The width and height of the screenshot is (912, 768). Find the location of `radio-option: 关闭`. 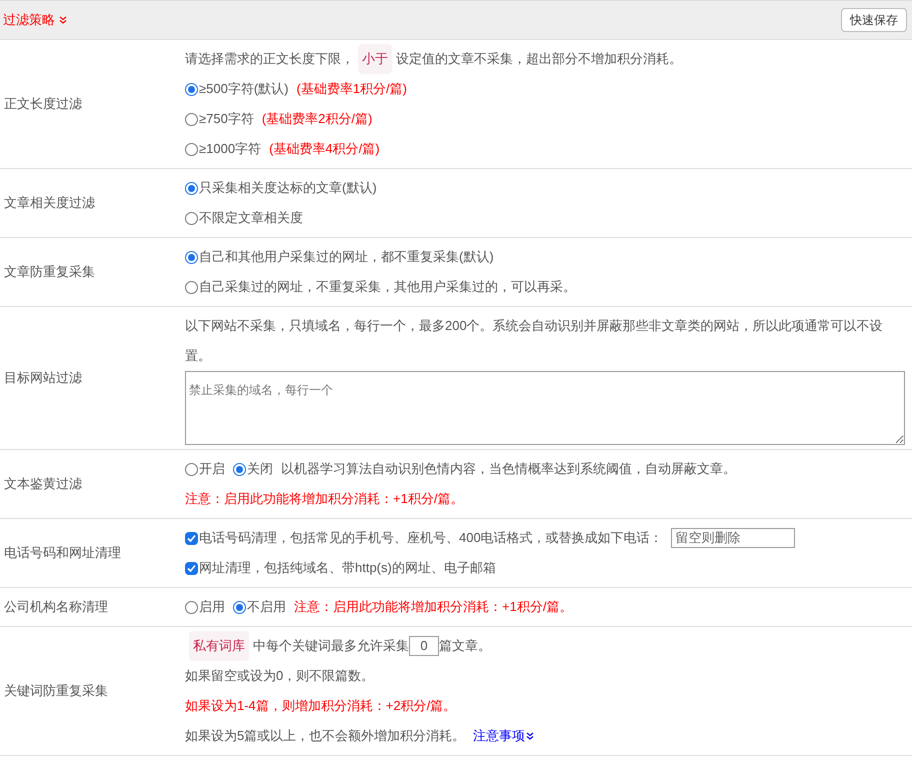

radio-option: 关闭 is located at coordinates (253, 469).